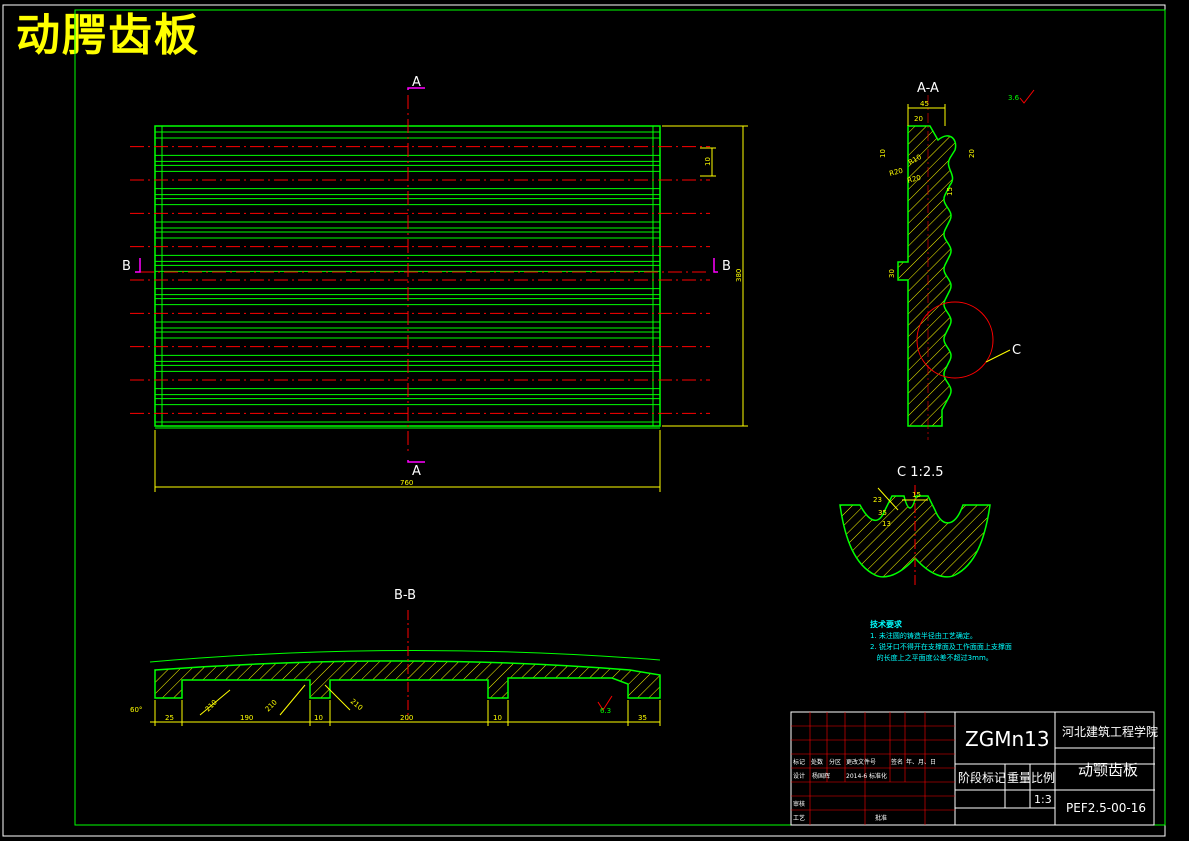 The width and height of the screenshot is (1189, 841). I want to click on tb-designer: 杨国辉, so click(821, 776).